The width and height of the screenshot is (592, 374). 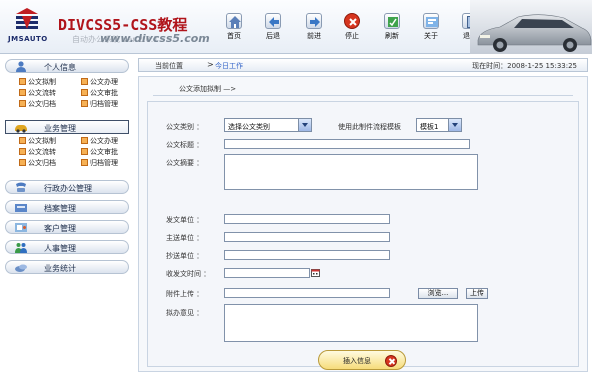 I want to click on menu-head-archive: 档案管理, so click(x=67, y=207).